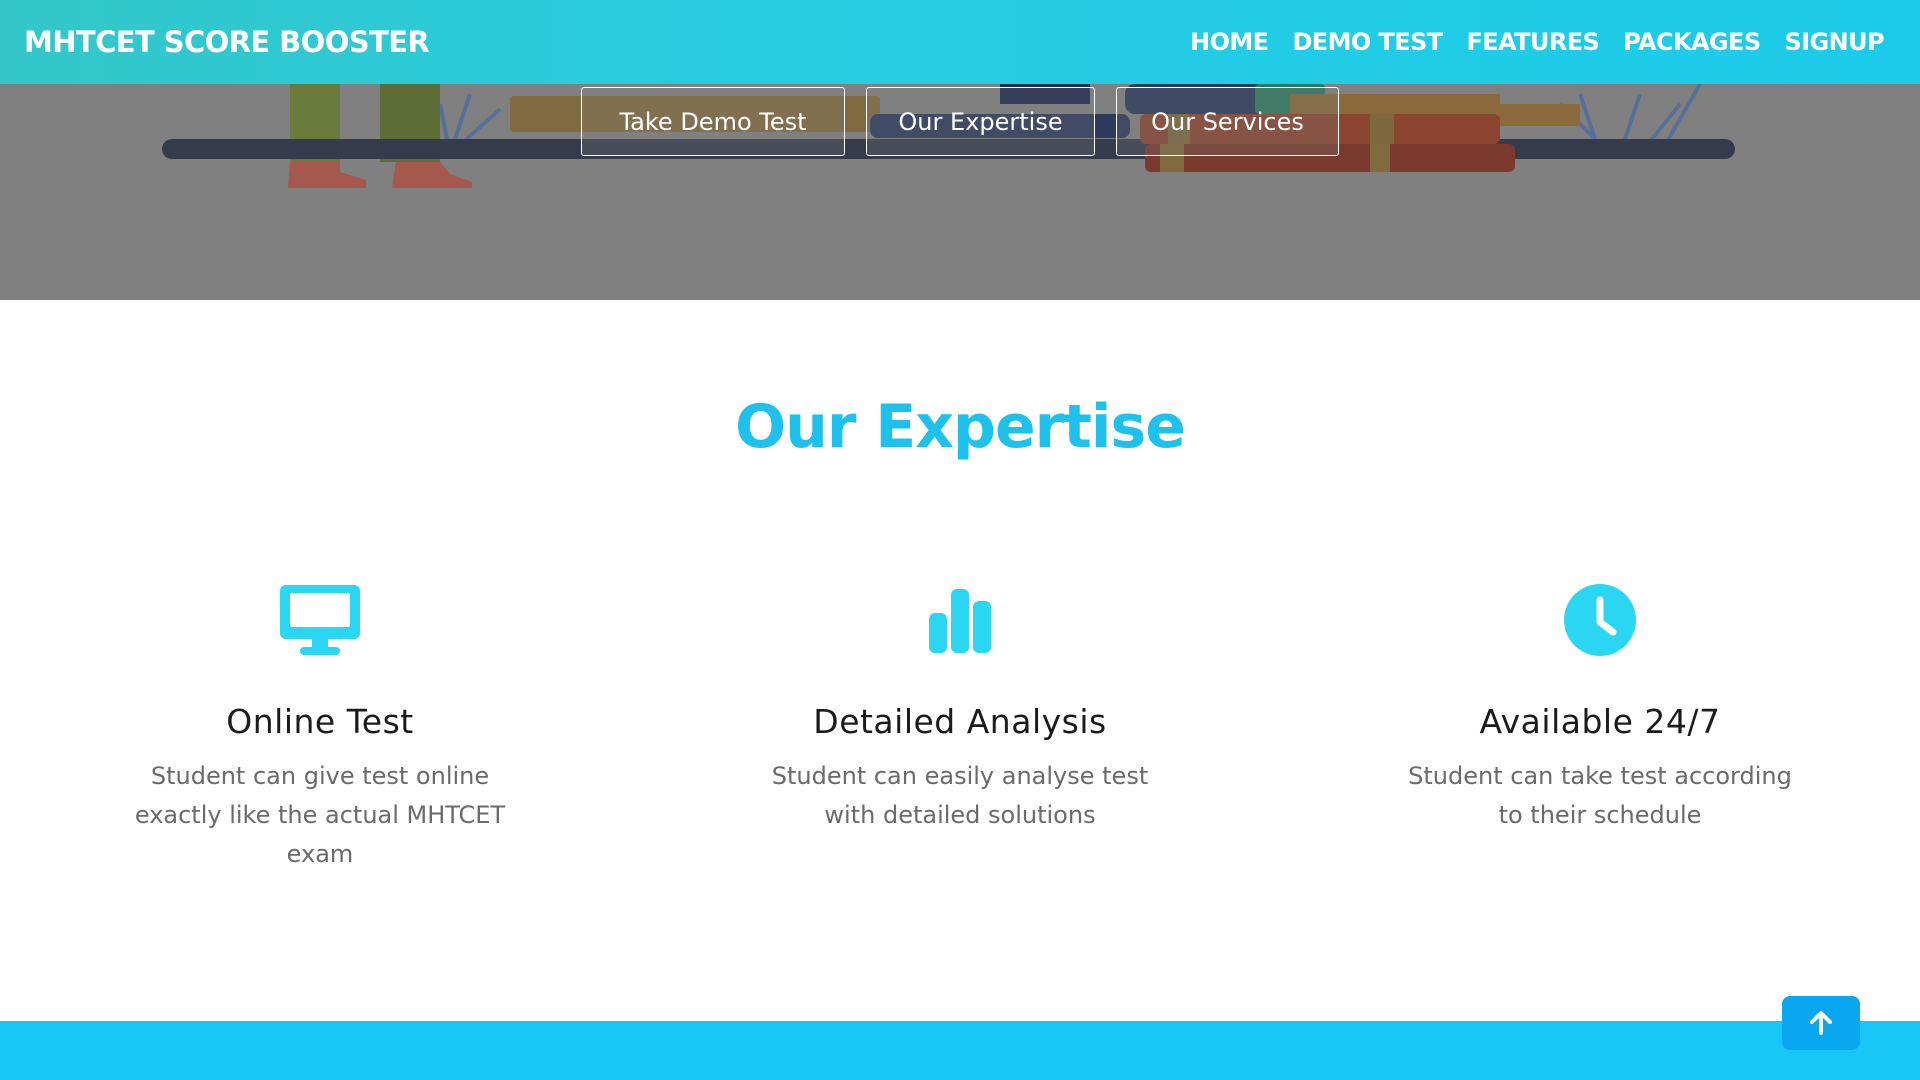  I want to click on nav-packages: PACKAGES, so click(1692, 42).